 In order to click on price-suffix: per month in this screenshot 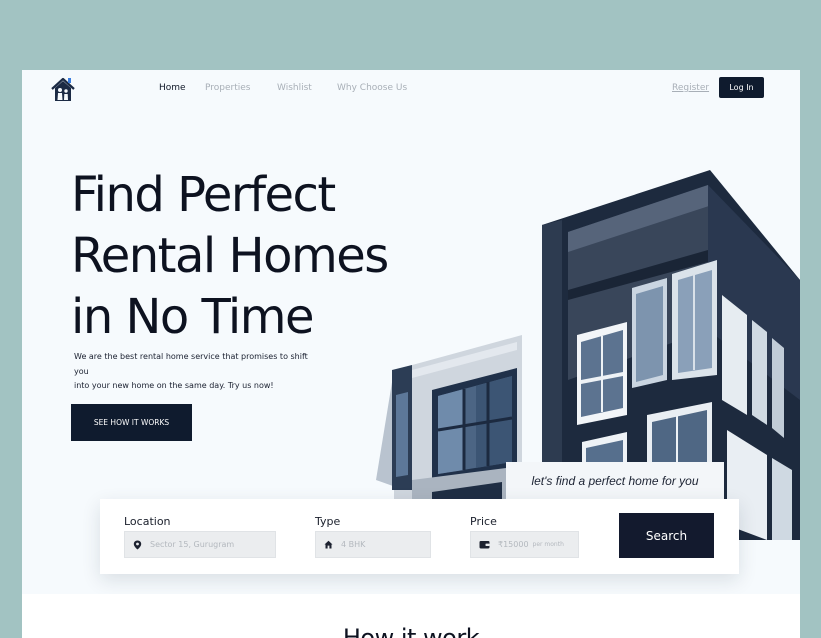, I will do `click(548, 544)`.